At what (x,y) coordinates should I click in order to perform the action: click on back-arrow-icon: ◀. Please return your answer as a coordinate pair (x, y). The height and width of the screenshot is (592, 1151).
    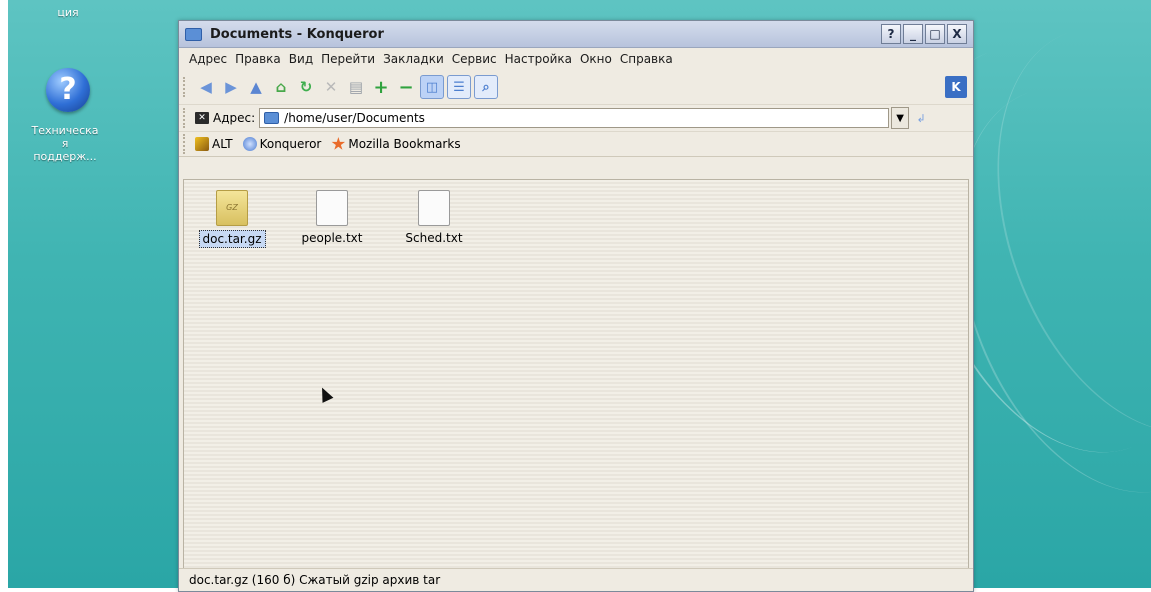
    Looking at the image, I should click on (206, 87).